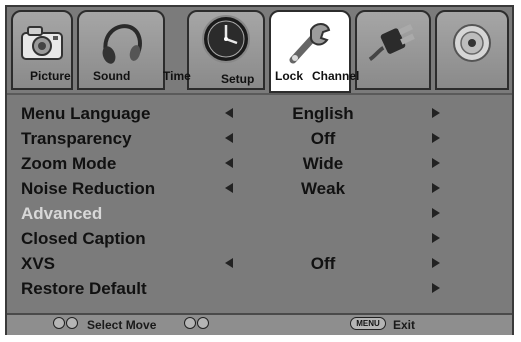 Image resolution: width=521 pixels, height=342 pixels. What do you see at coordinates (258, 189) in the screenshot?
I see `menu-row-noise-reduction: Noise Reduction Weak` at bounding box center [258, 189].